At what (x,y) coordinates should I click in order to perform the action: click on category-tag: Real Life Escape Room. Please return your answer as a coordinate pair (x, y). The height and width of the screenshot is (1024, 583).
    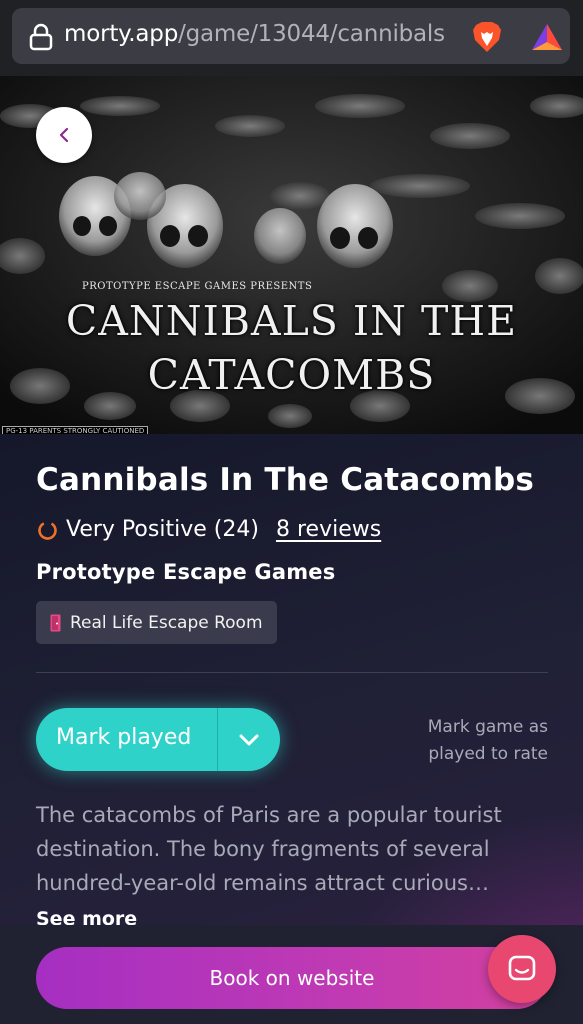
    Looking at the image, I should click on (156, 622).